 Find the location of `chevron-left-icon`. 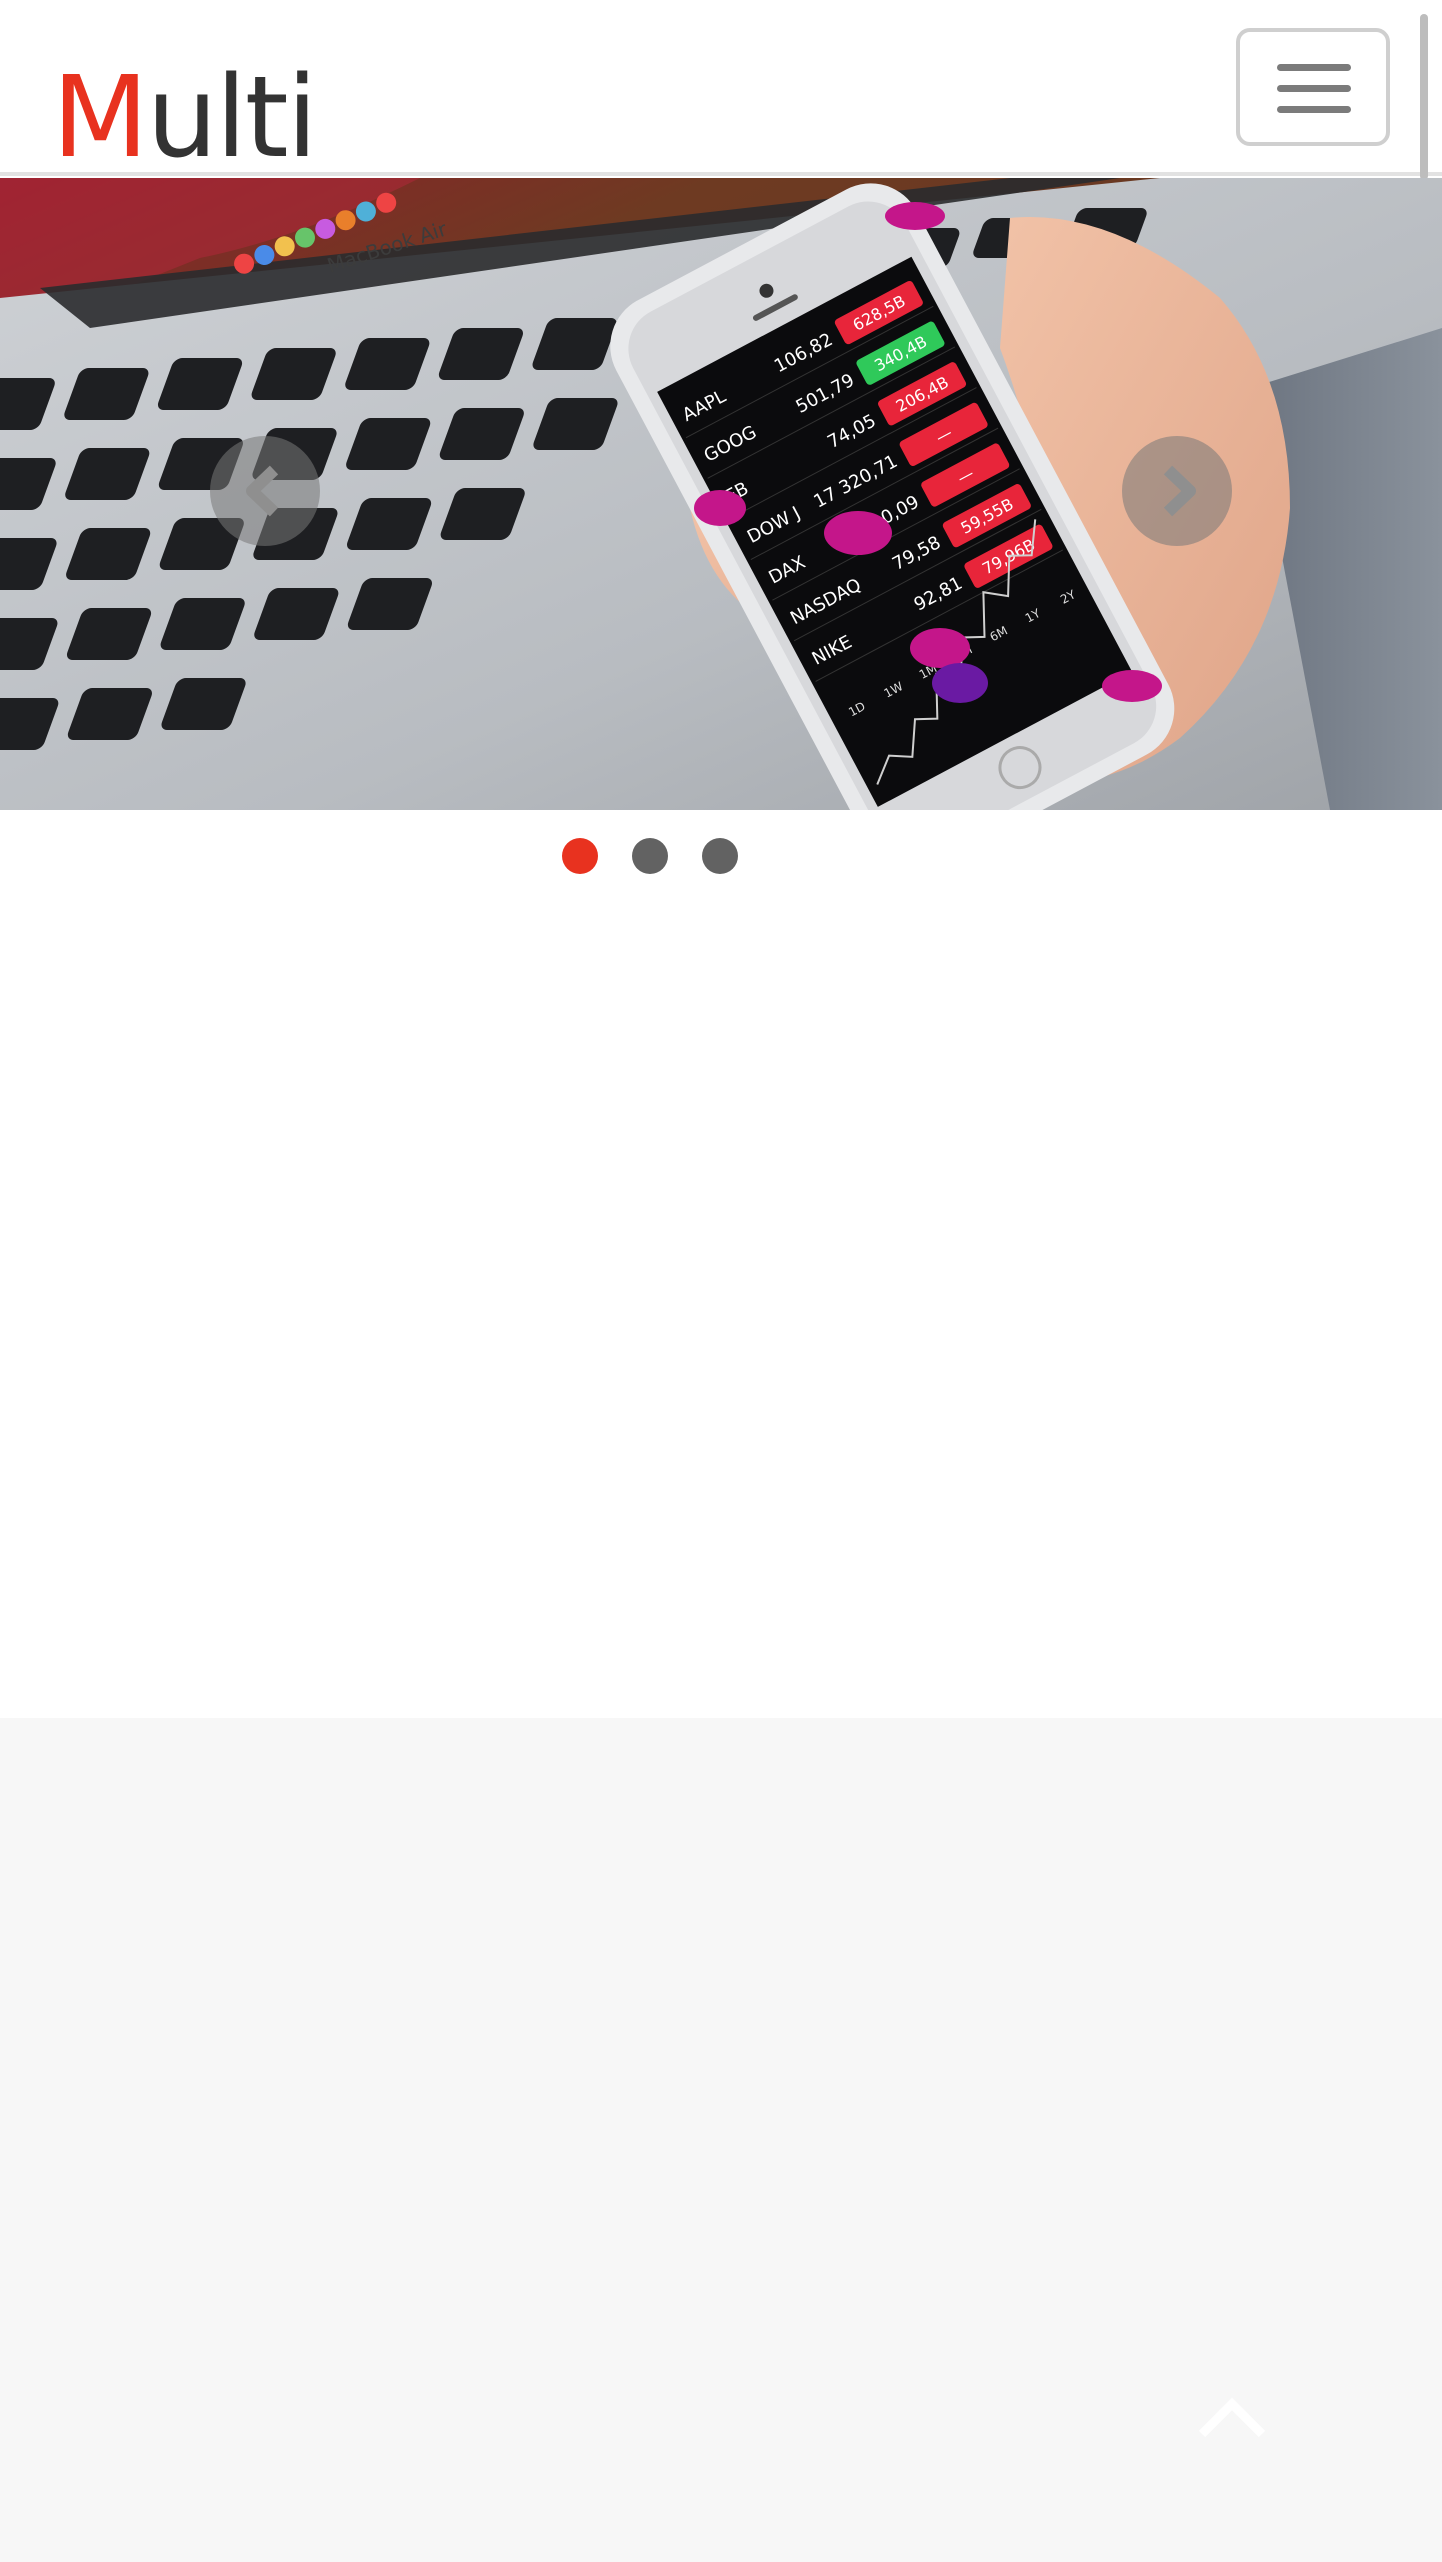

chevron-left-icon is located at coordinates (262, 491).